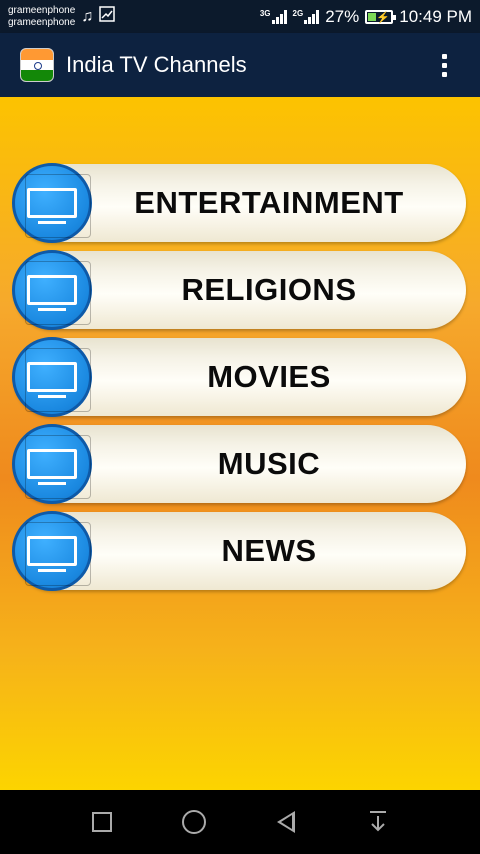 This screenshot has width=480, height=854. Describe the element at coordinates (269, 550) in the screenshot. I see `category-label: NEWS` at that location.